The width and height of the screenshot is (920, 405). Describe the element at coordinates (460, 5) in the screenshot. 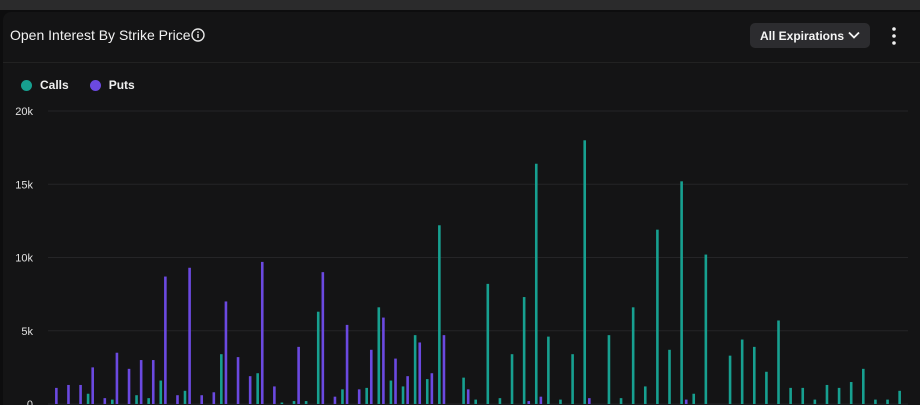

I see `top-scrollbar-strip` at that location.